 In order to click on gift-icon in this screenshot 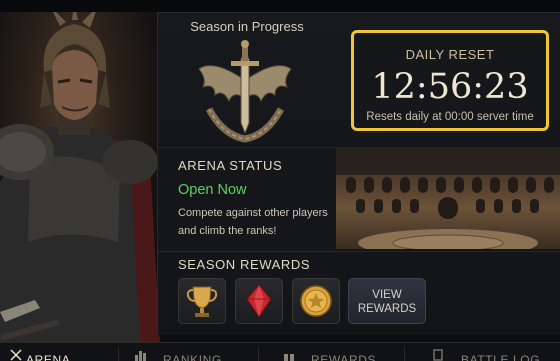, I will do `click(289, 356)`.